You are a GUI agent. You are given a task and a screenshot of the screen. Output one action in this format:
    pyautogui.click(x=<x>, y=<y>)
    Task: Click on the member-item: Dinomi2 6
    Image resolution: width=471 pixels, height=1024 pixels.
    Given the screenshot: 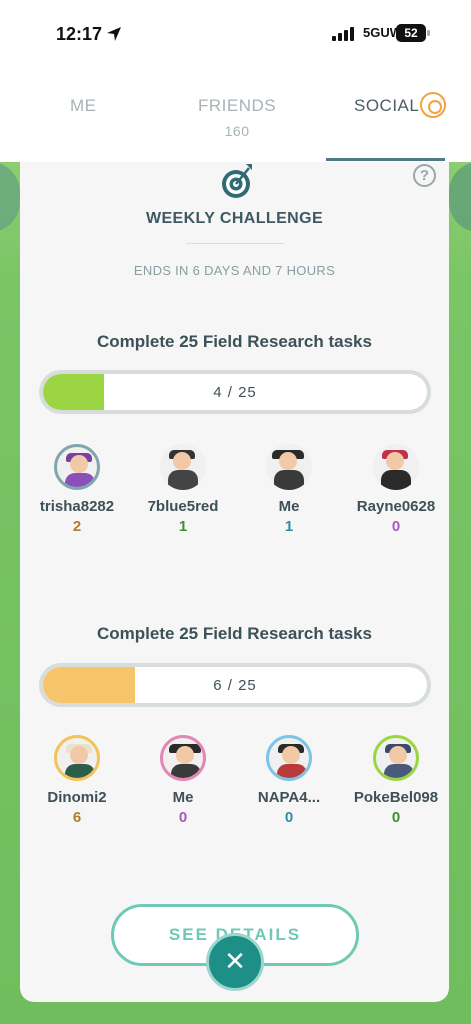 What is the action you would take?
    pyautogui.click(x=77, y=780)
    